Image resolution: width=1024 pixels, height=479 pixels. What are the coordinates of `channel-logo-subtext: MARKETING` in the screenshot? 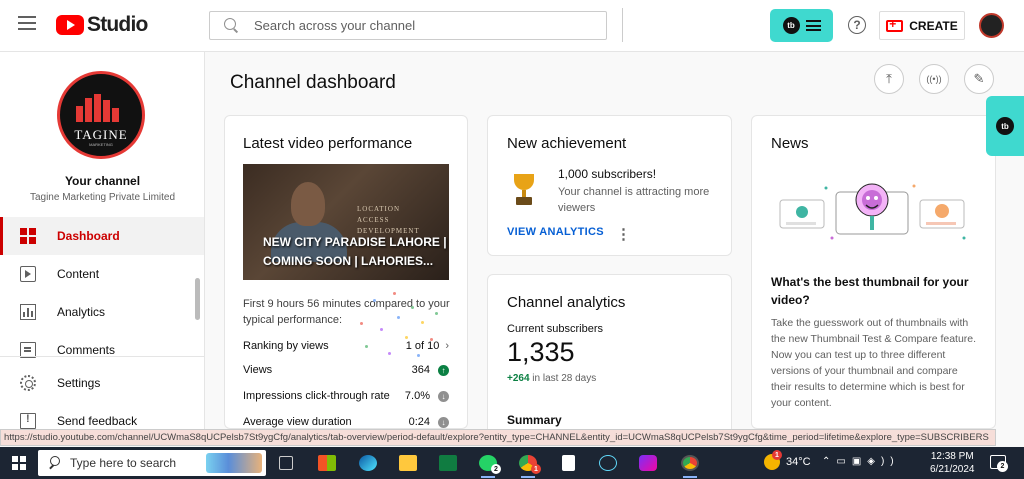 It's located at (101, 144).